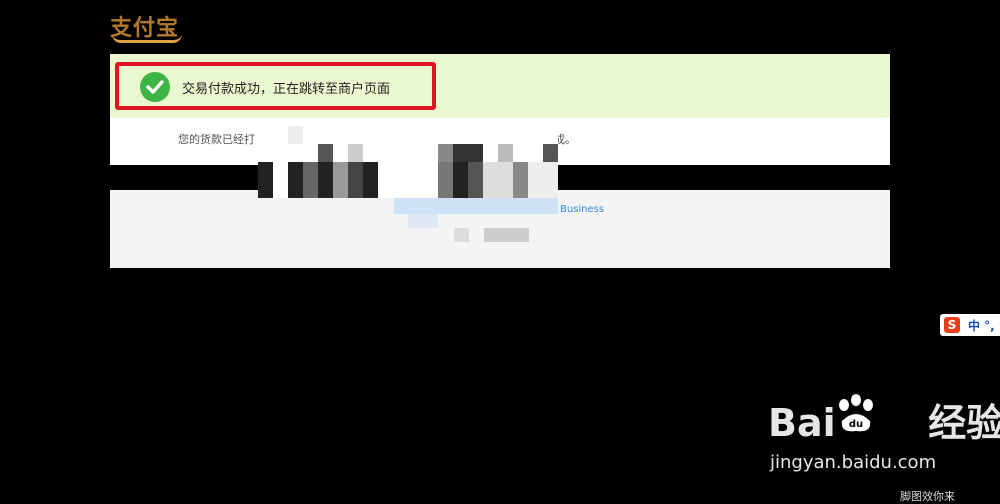  What do you see at coordinates (927, 496) in the screenshot?
I see `watermark-bottom-text: 脚图效你来` at bounding box center [927, 496].